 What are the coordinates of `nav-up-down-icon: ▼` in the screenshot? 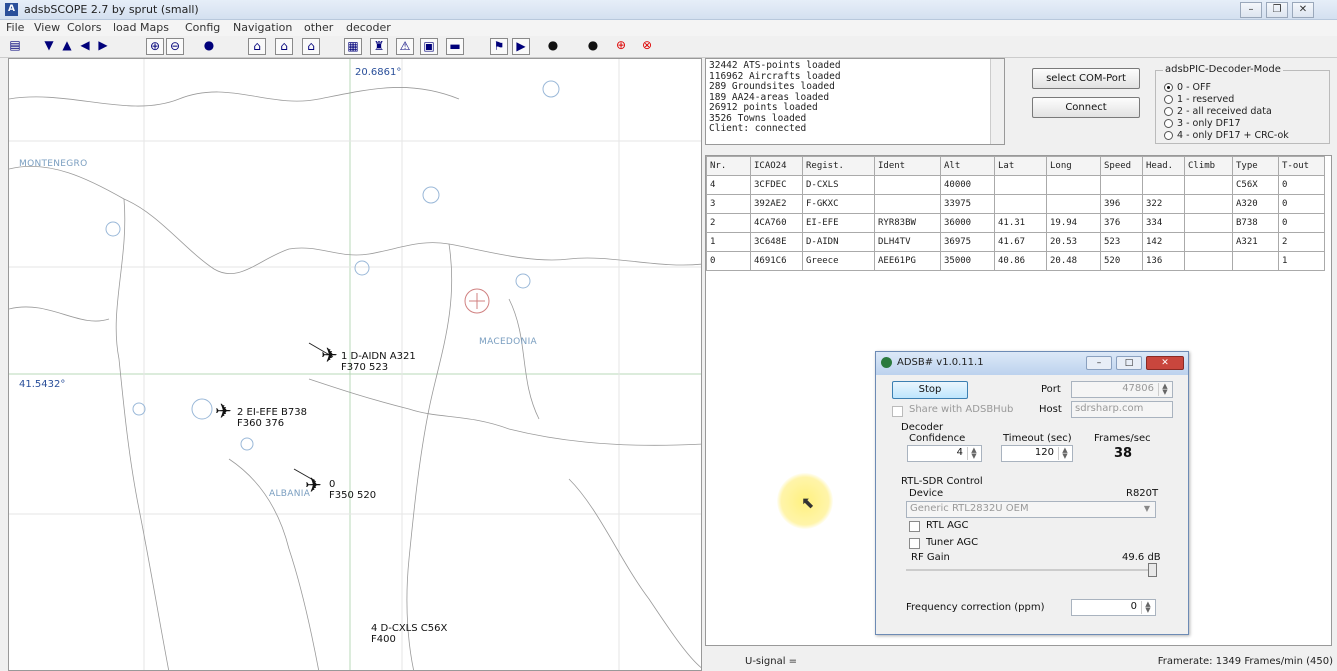 It's located at (49, 46).